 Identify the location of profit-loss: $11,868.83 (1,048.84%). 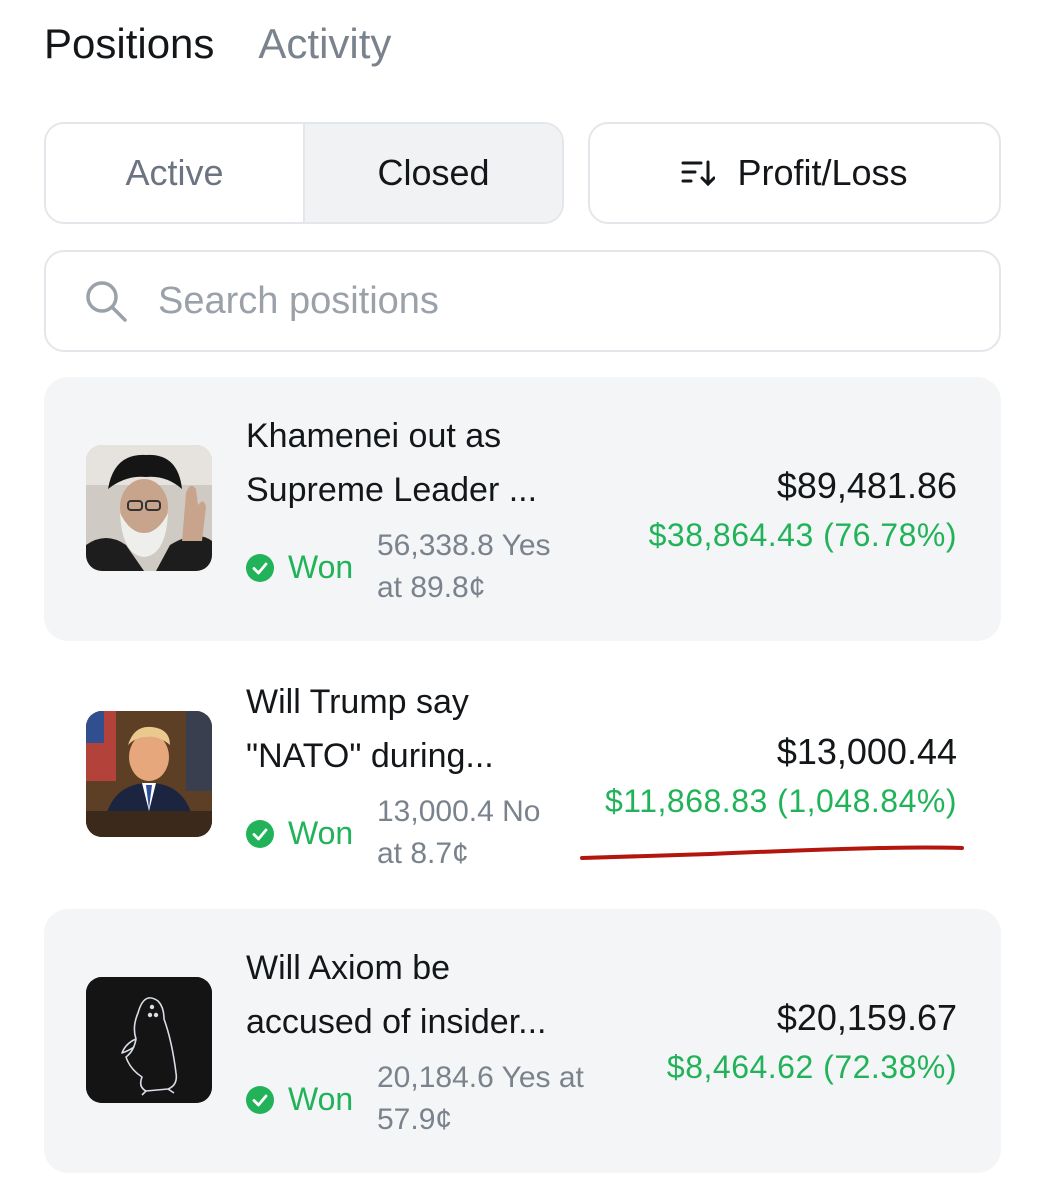
(781, 801).